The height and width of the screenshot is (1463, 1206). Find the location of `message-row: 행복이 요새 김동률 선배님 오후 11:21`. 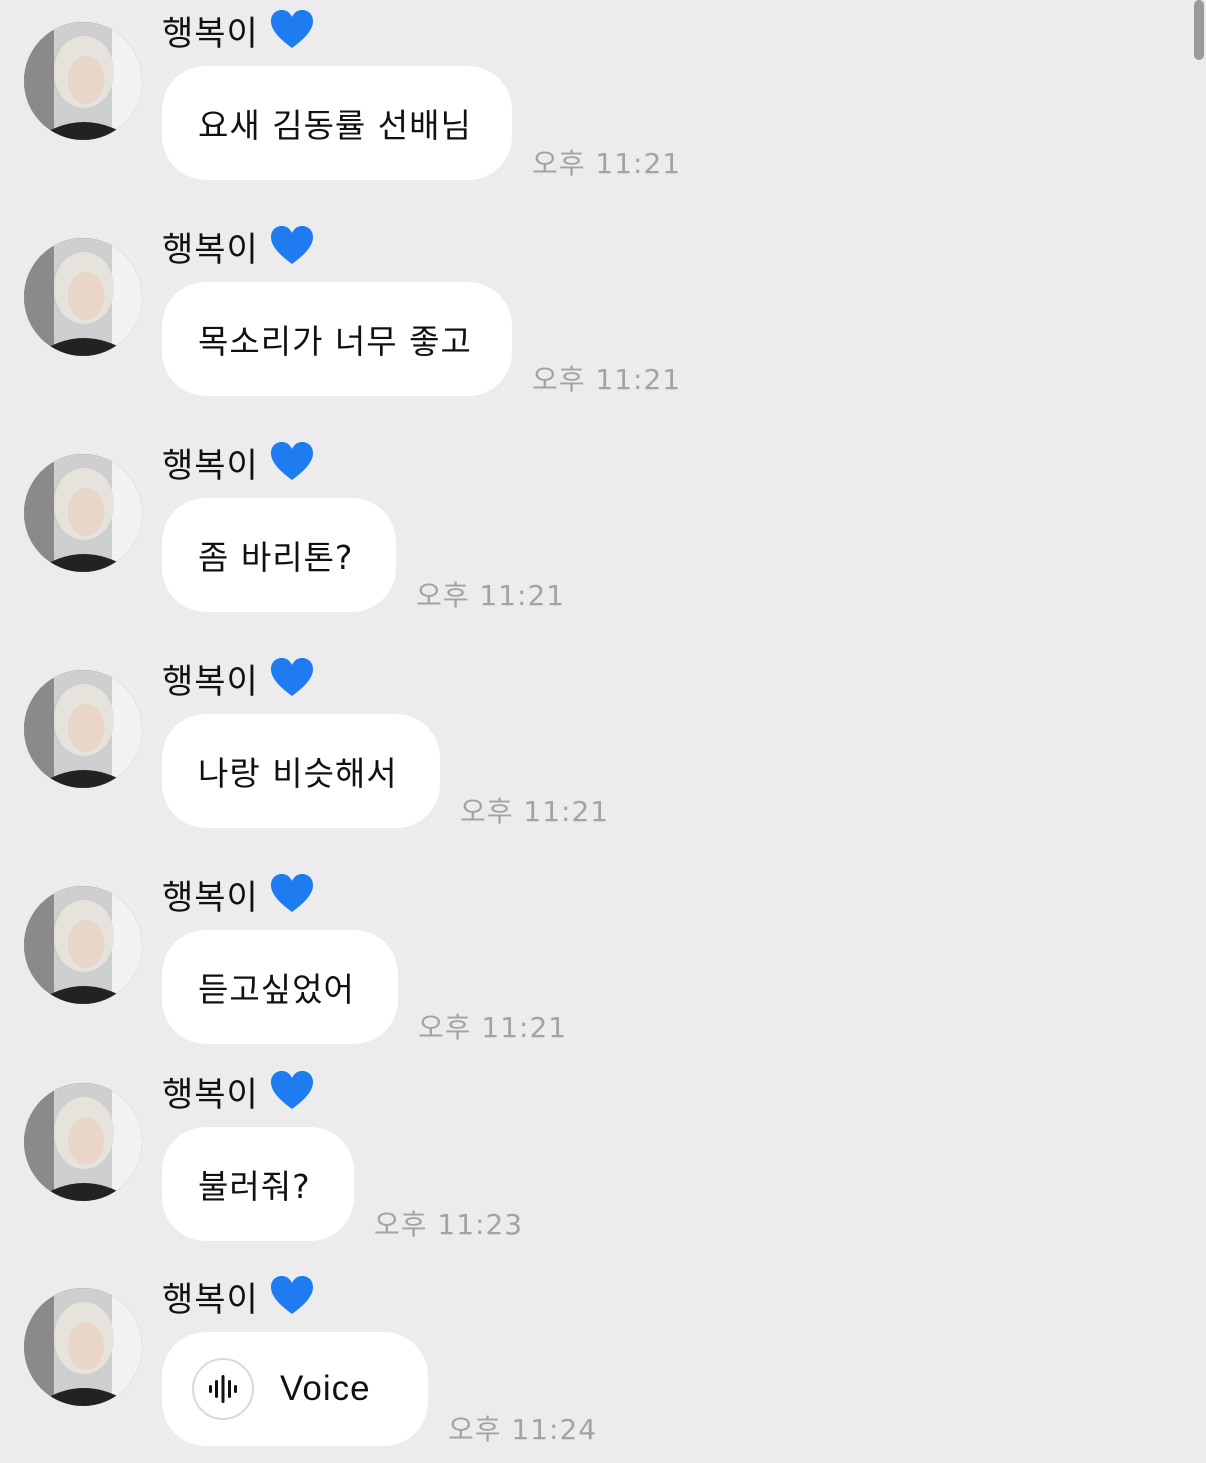

message-row: 행복이 요새 김동률 선배님 오후 11:21 is located at coordinates (590, 95).